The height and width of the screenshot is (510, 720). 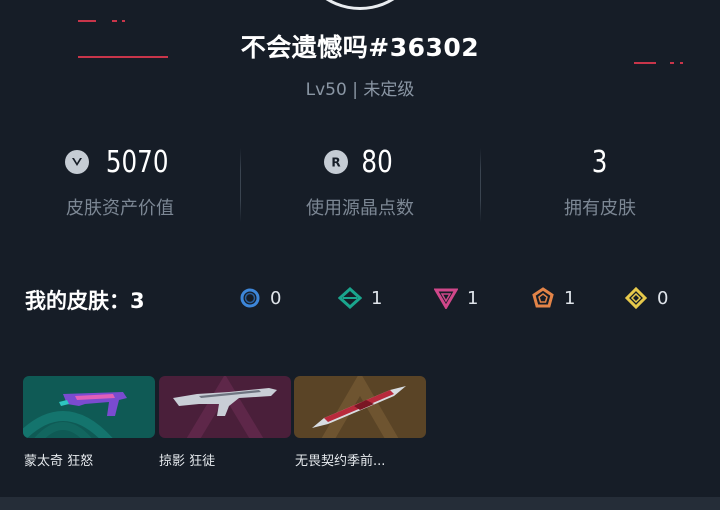 I want to click on select-tier-icon, so click(x=250, y=298).